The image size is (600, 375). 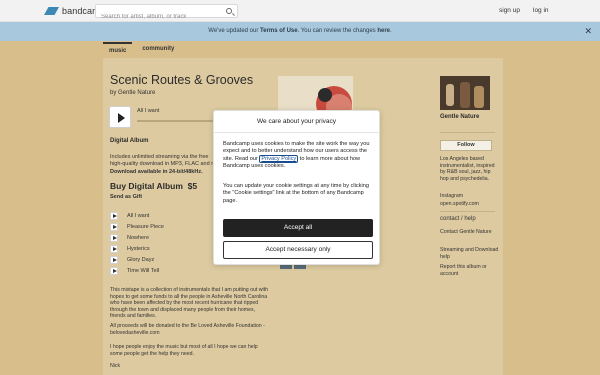 I want to click on top-bar: bandcamp sign up log in, so click(x=300, y=11).